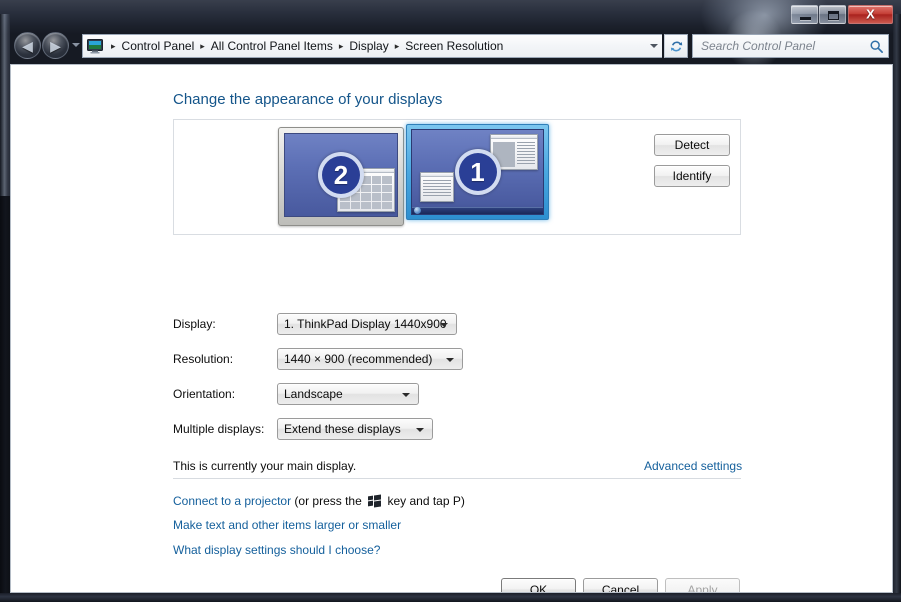 Image resolution: width=901 pixels, height=602 pixels. I want to click on monitor-thumbnail-2: 2, so click(341, 176).